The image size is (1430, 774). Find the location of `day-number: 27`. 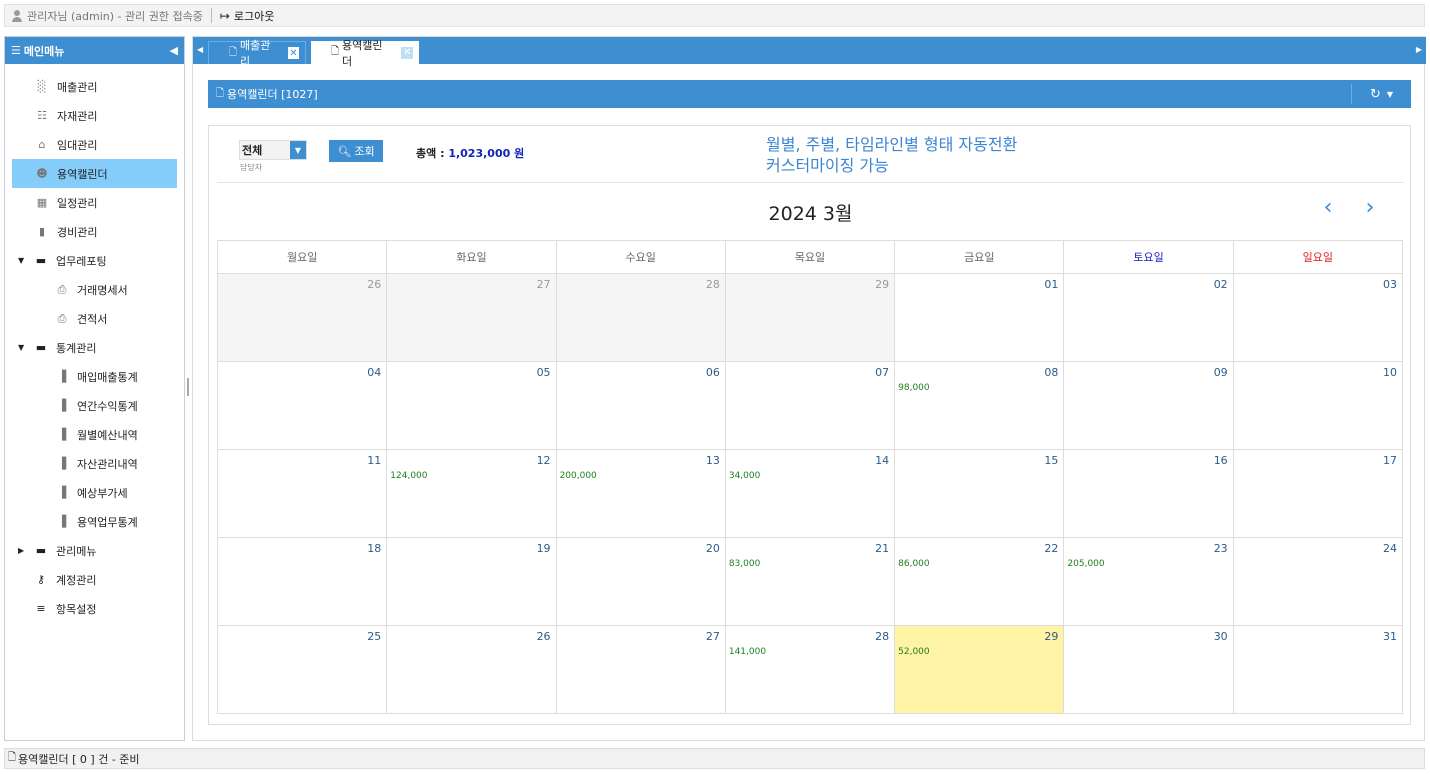

day-number: 27 is located at coordinates (713, 636).